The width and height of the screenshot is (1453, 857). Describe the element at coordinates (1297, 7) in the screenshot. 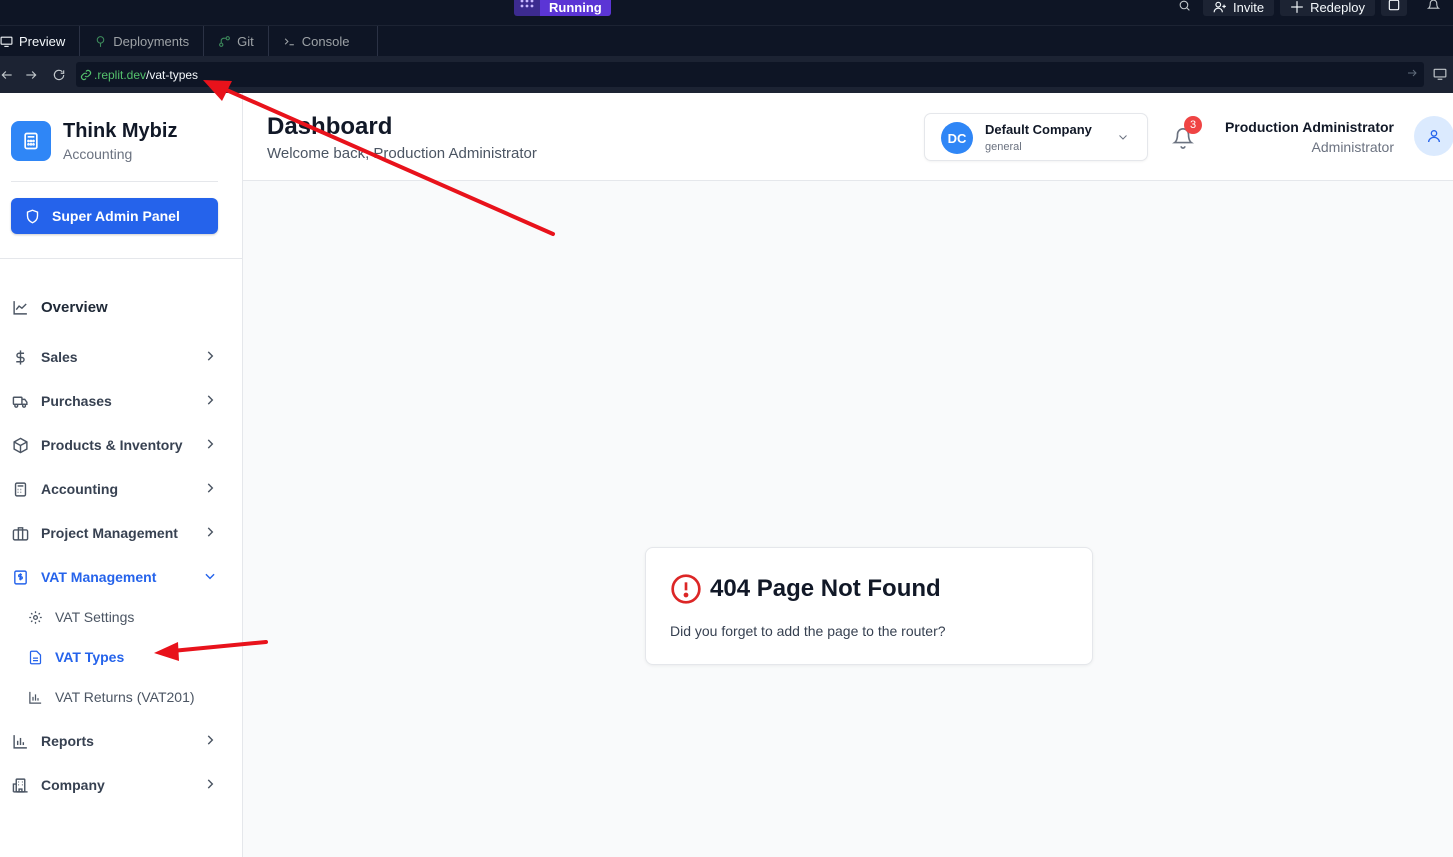

I see `deploy-icon` at that location.